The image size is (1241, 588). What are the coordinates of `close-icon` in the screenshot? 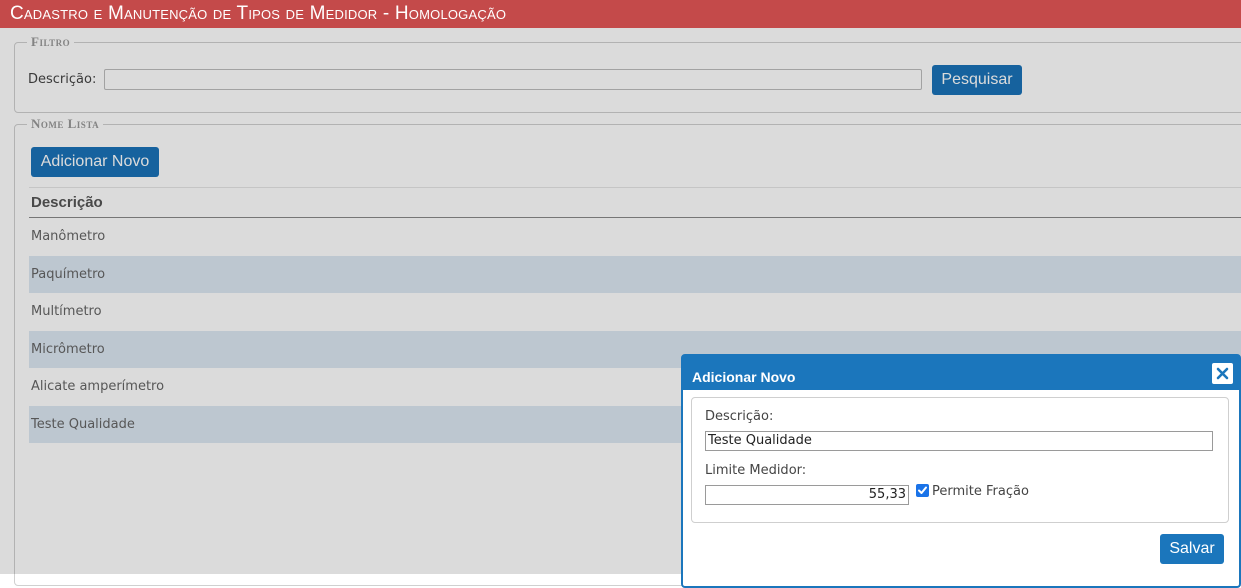 It's located at (1222, 373).